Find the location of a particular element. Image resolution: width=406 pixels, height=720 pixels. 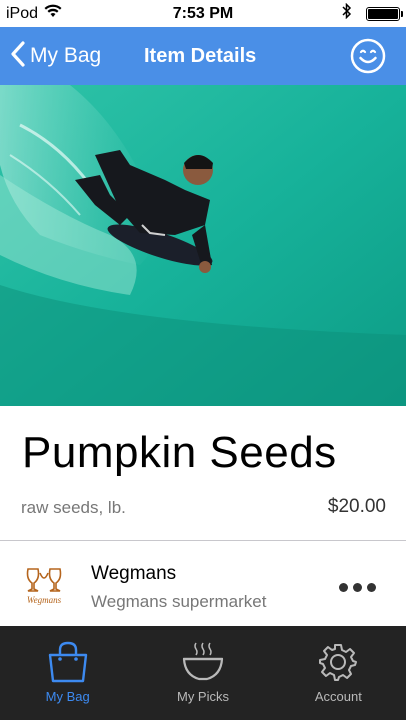

carrier-label: iPod is located at coordinates (22, 13).